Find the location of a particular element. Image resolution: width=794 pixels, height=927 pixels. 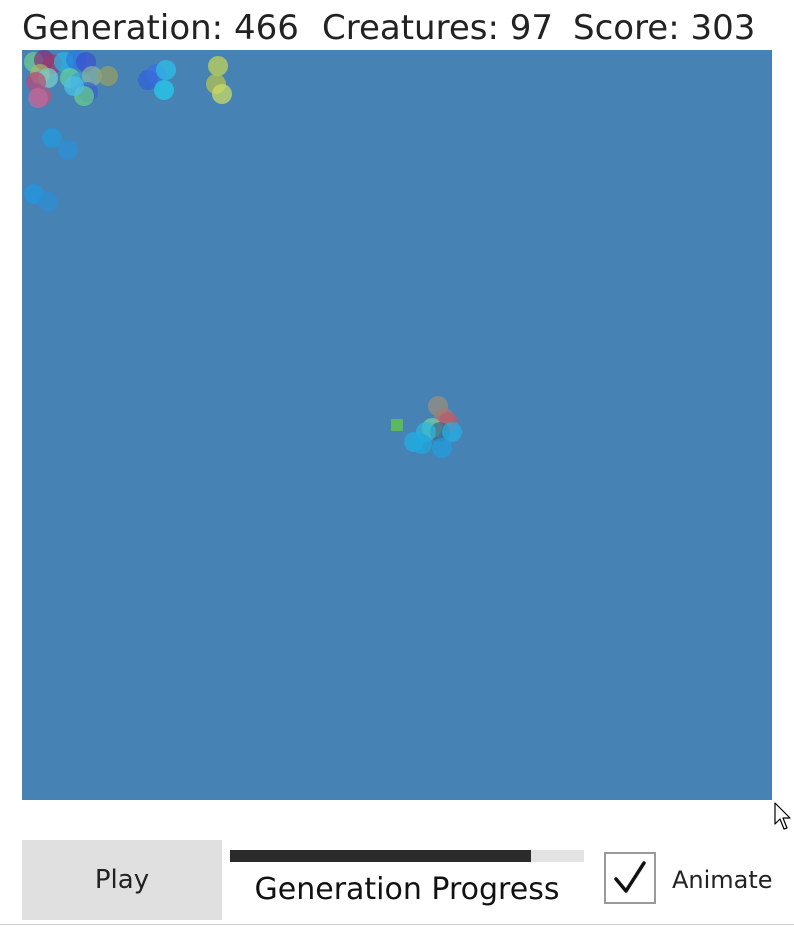

creatures-value: 97 is located at coordinates (531, 28).